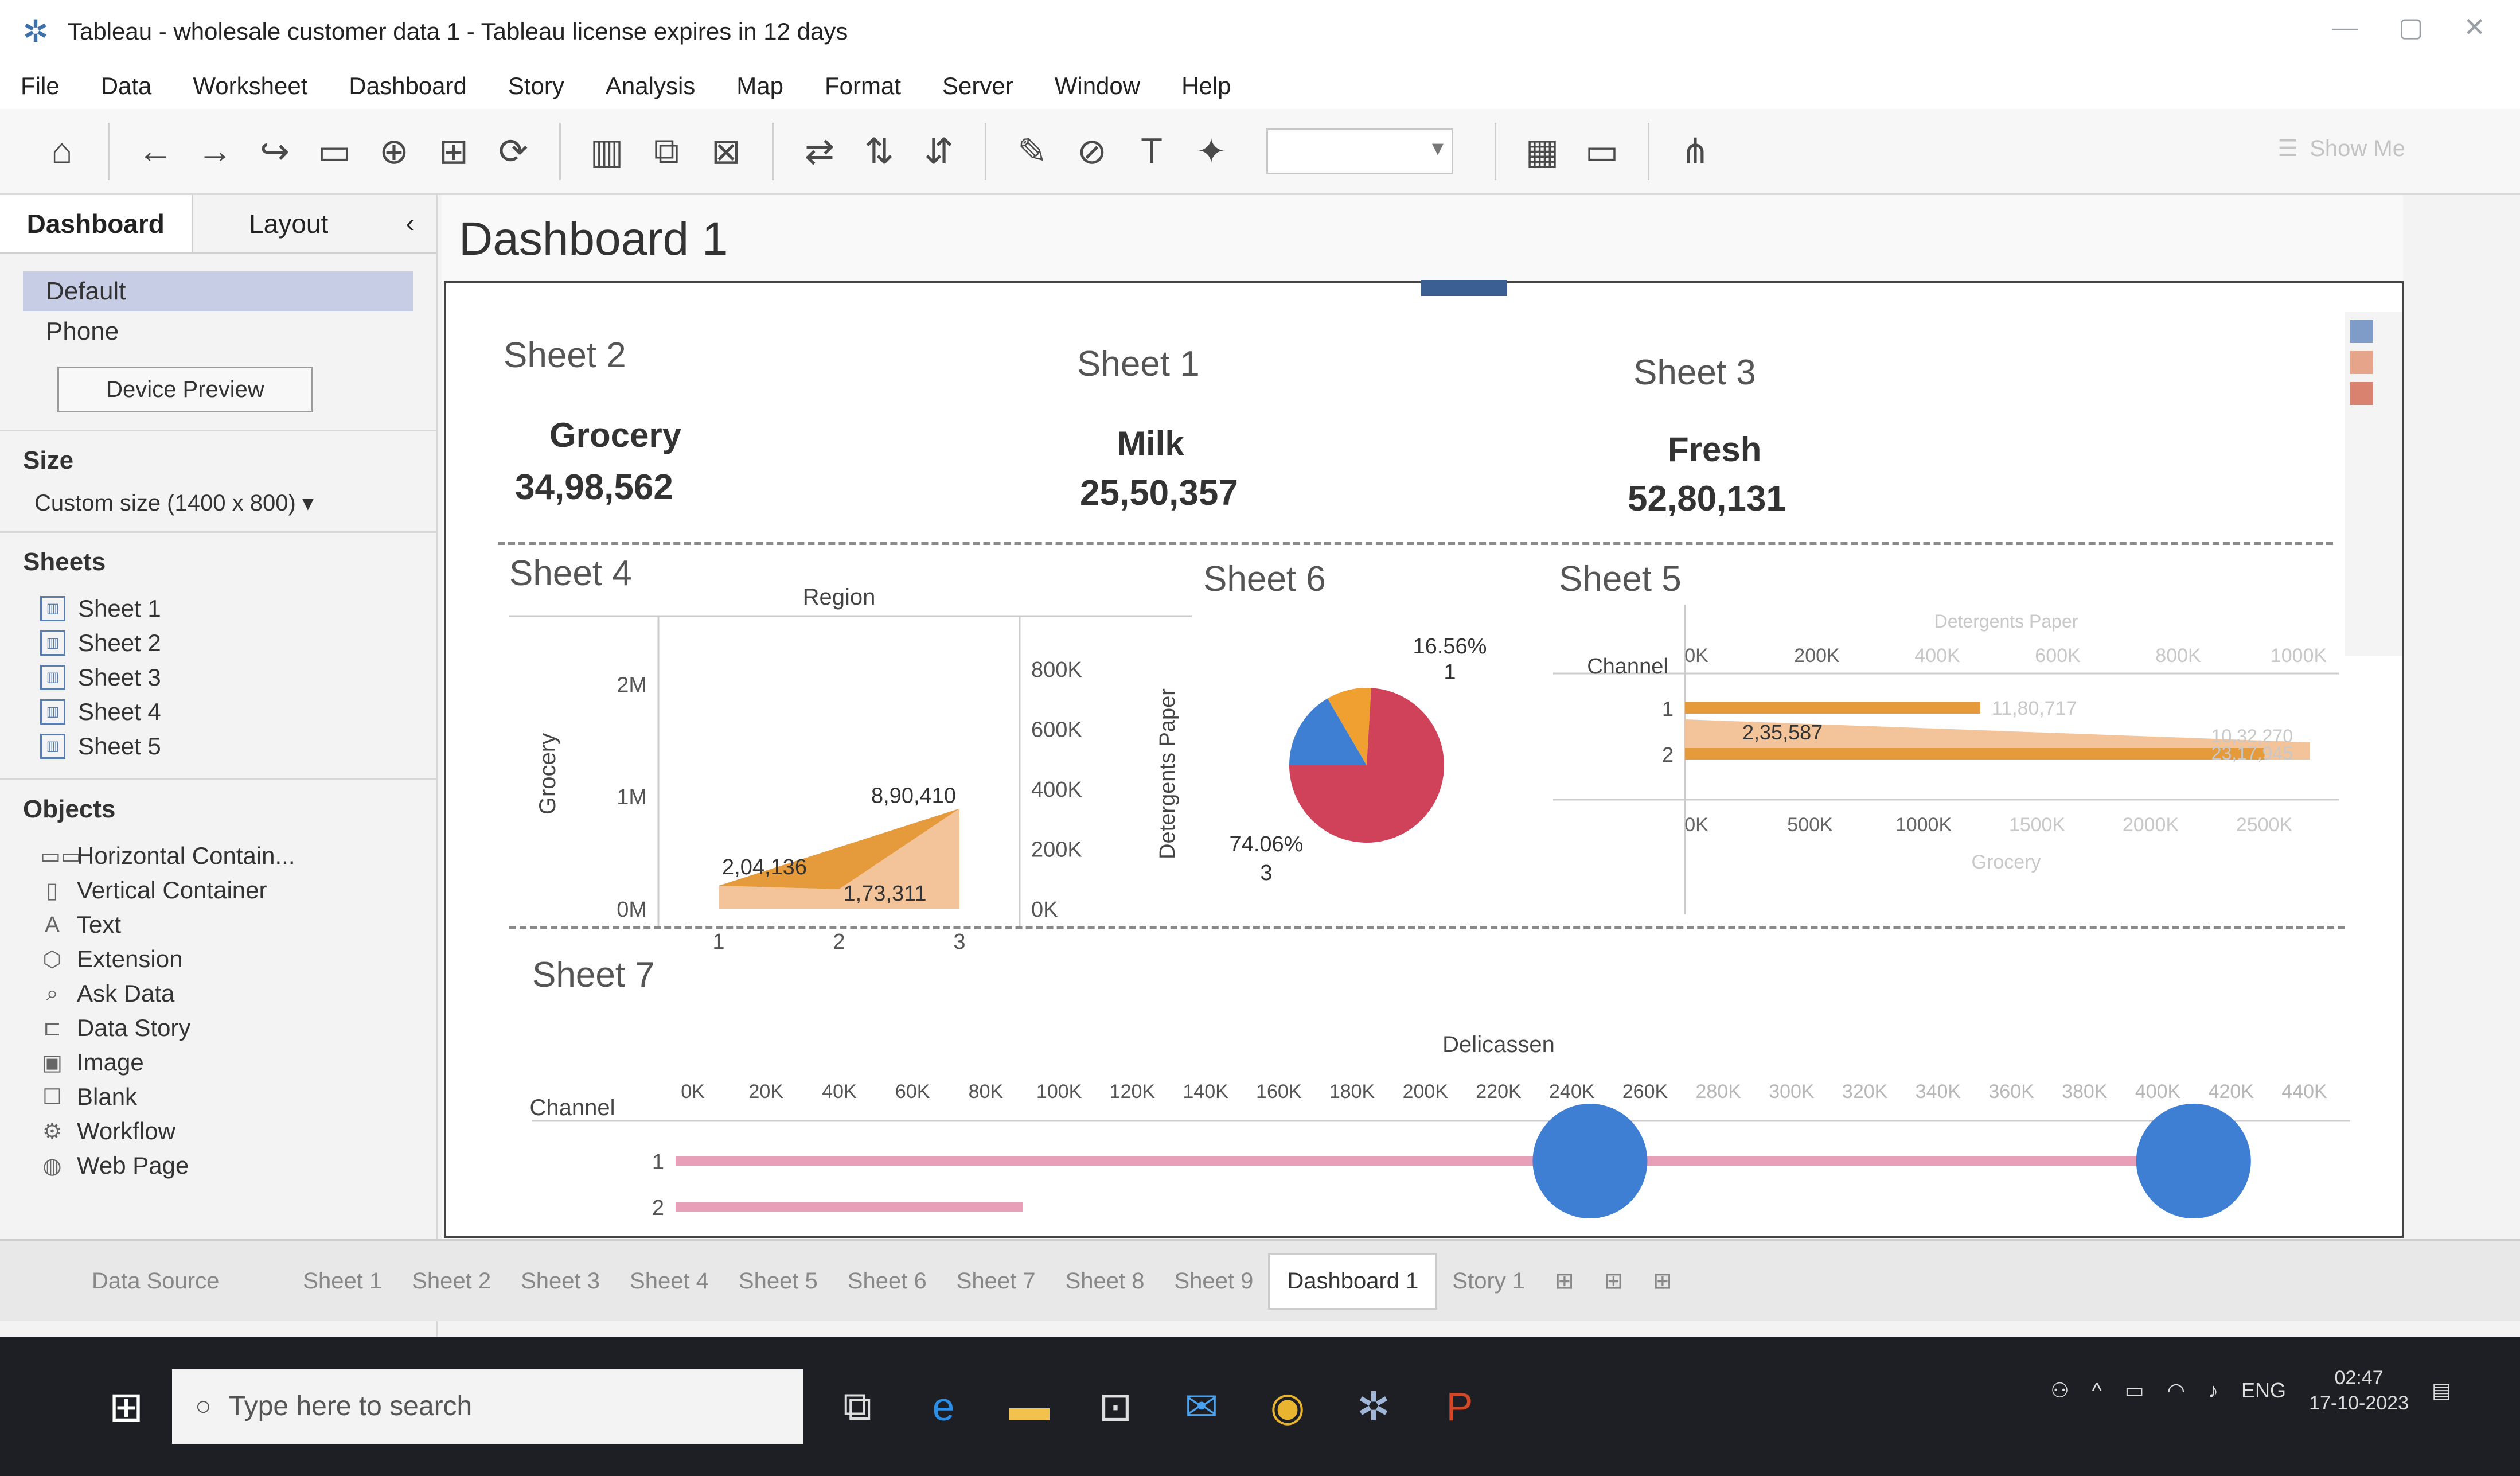 This screenshot has height=1476, width=2520. What do you see at coordinates (1353, 1281) in the screenshot?
I see `tab-dashboard-1: Dashboard 1` at bounding box center [1353, 1281].